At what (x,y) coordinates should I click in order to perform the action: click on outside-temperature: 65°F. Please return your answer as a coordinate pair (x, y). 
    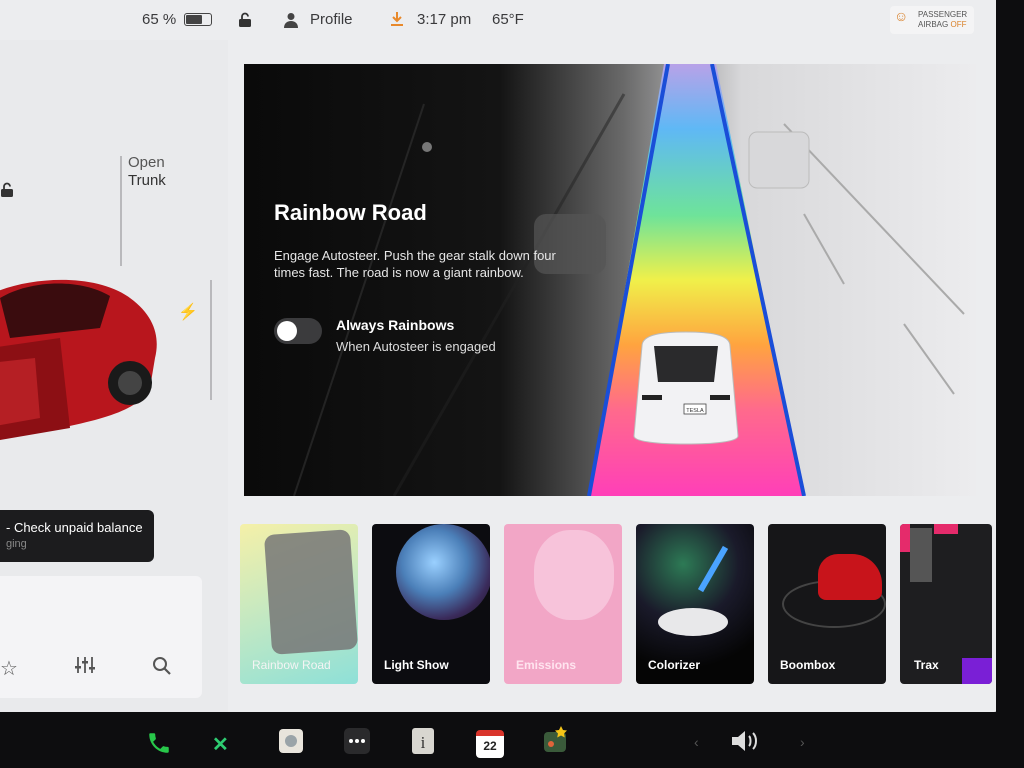
    Looking at the image, I should click on (508, 19).